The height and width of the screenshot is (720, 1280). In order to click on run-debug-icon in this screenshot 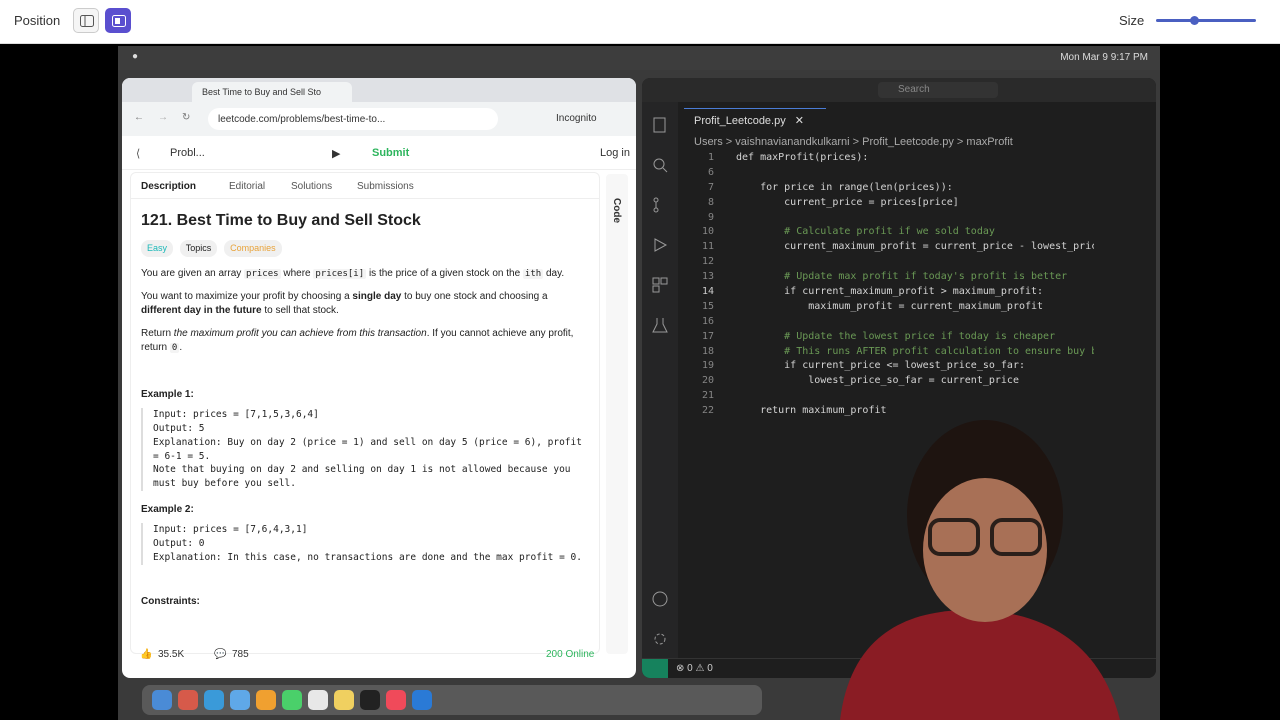, I will do `click(660, 245)`.